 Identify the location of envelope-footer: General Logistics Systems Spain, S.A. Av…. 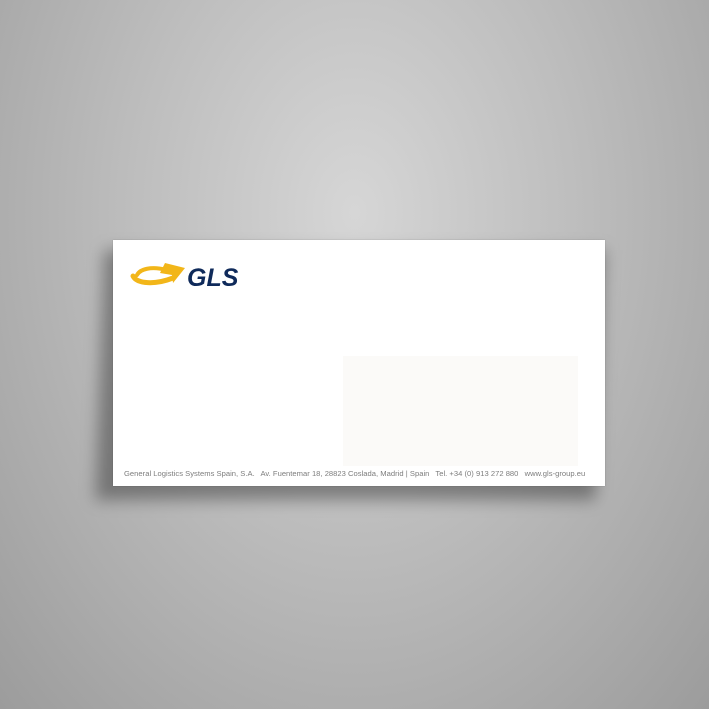
(360, 473).